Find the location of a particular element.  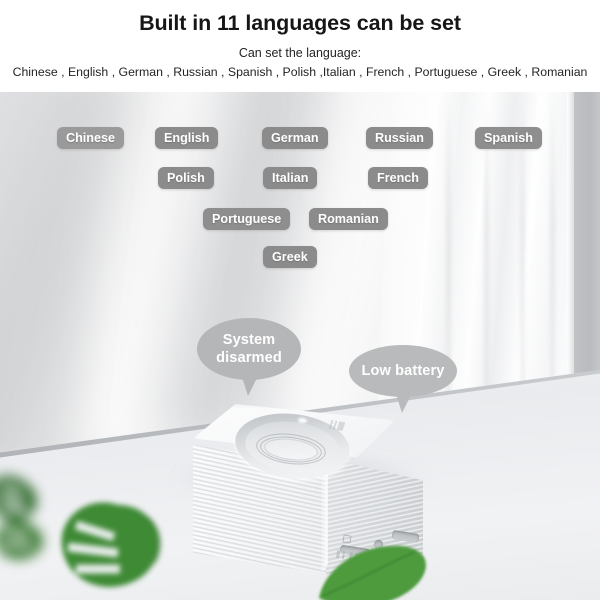

language-badge-polish: Polish is located at coordinates (186, 178).